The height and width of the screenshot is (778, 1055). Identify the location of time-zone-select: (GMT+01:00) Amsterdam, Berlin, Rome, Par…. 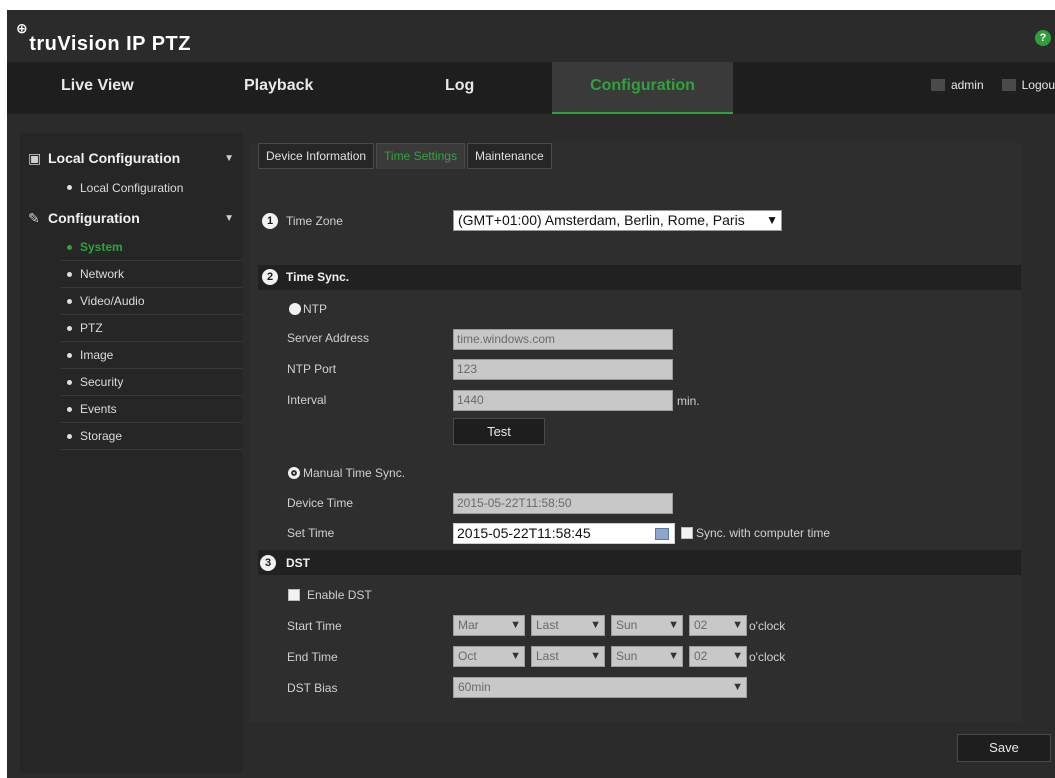
(617, 220).